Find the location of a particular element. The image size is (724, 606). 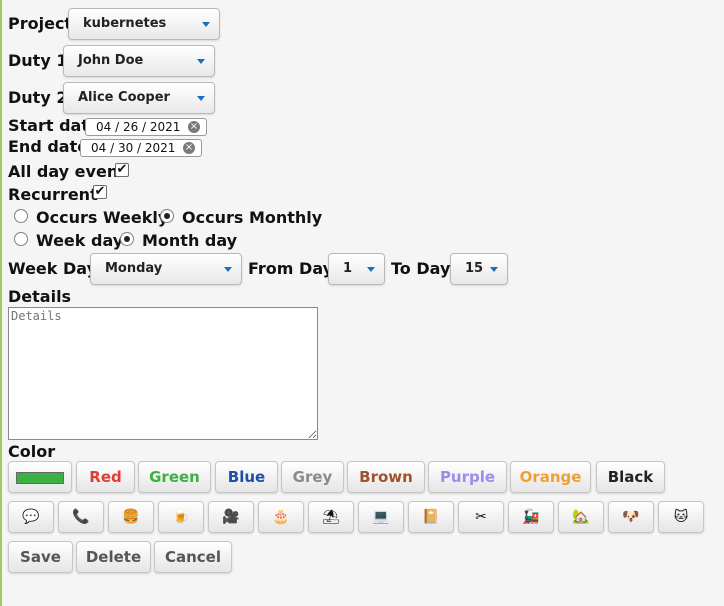

left-border is located at coordinates (1, 303).